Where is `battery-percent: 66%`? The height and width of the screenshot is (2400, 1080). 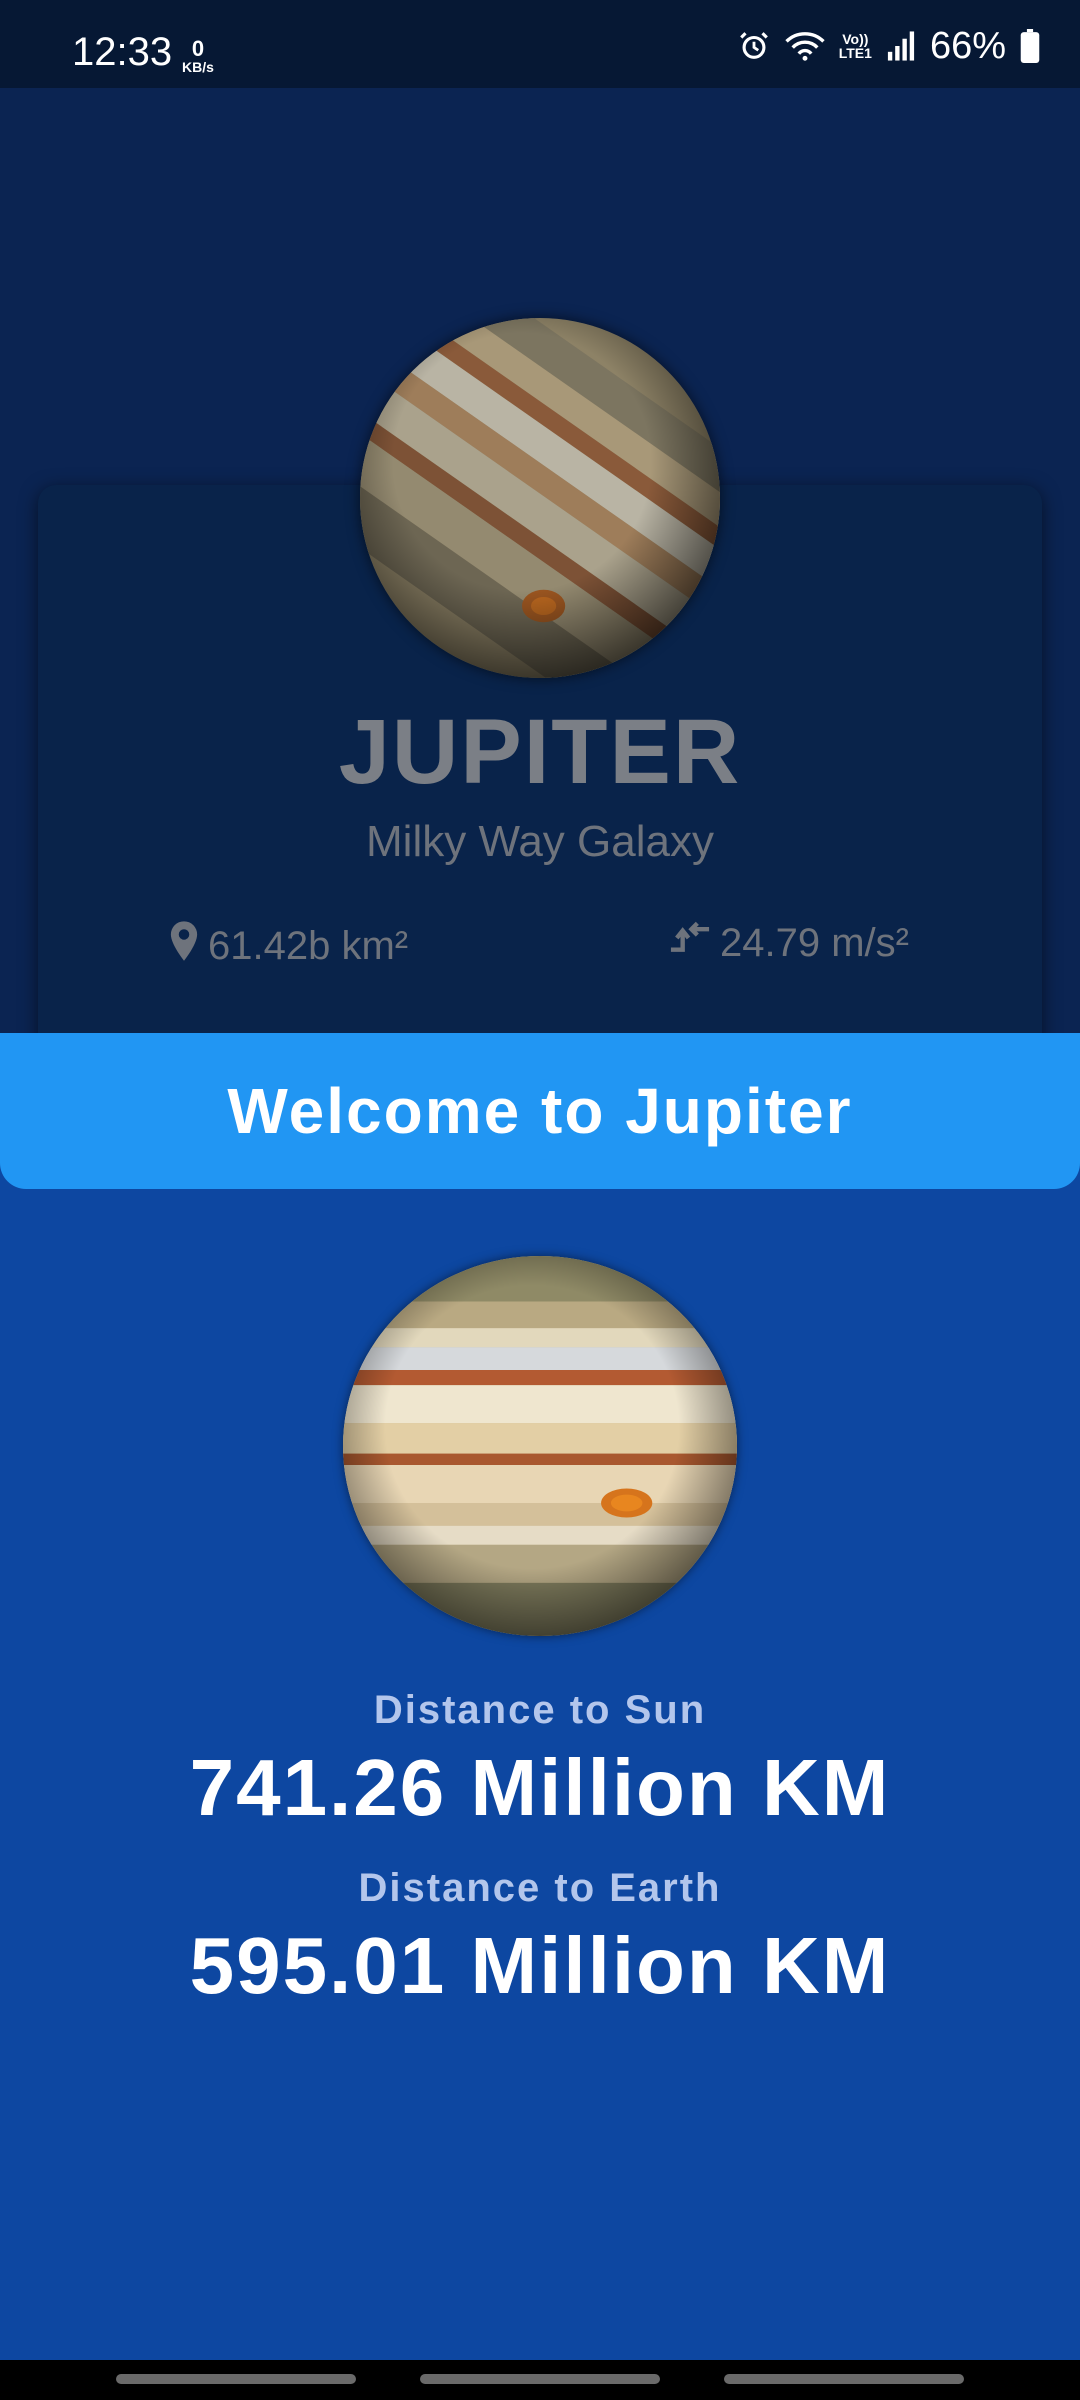 battery-percent: 66% is located at coordinates (967, 45).